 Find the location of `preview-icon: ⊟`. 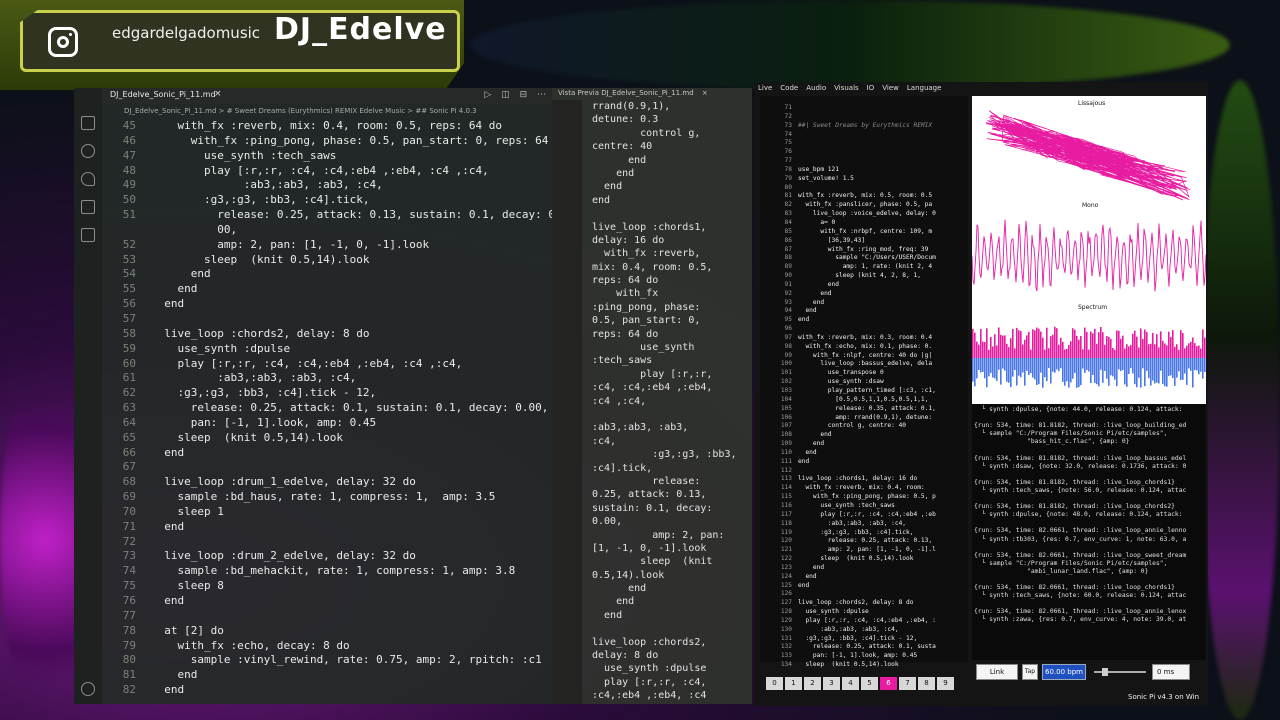

preview-icon: ⊟ is located at coordinates (524, 95).